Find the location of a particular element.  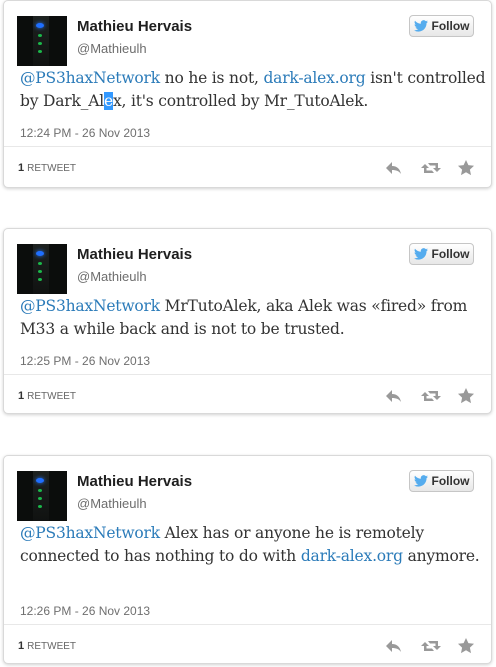

timestamp: 12:24 PM - 26 Nov 2013 is located at coordinates (85, 133).